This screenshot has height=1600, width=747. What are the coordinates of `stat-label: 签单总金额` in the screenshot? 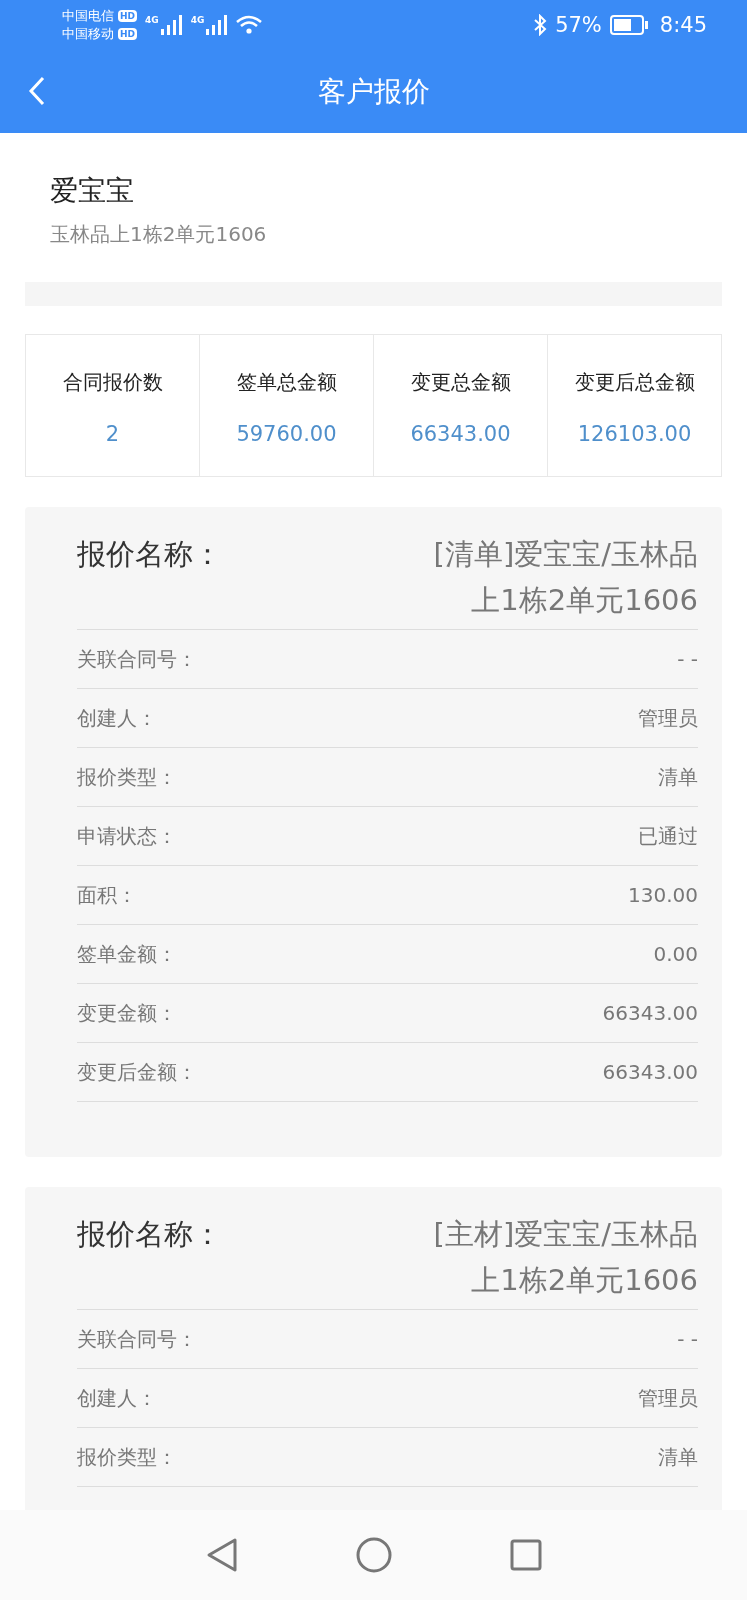 It's located at (286, 382).